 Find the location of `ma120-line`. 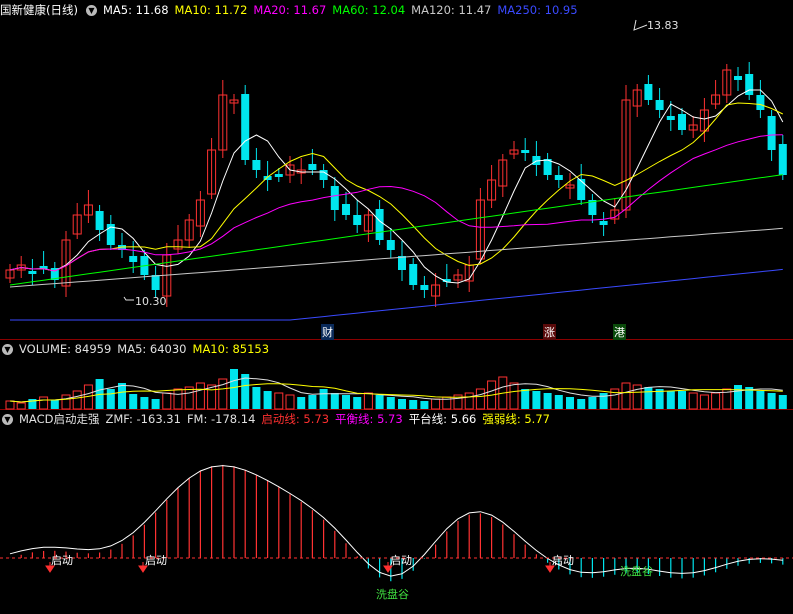

ma120-line is located at coordinates (396, 257).